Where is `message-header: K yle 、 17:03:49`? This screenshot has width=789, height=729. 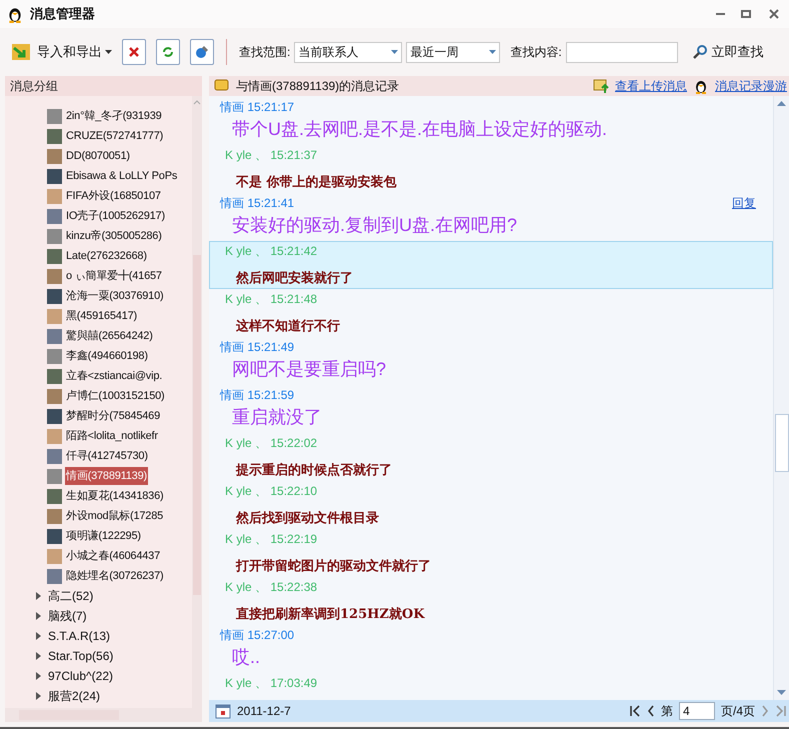 message-header: K yle 、 17:03:49 is located at coordinates (271, 683).